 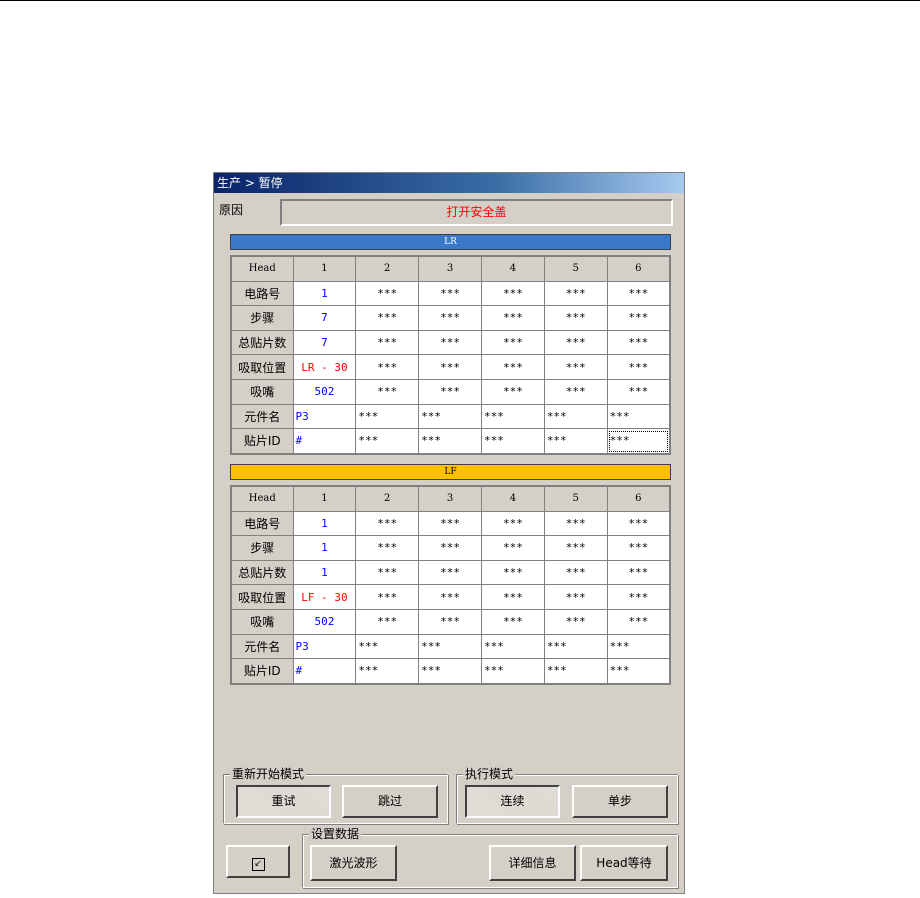 What do you see at coordinates (532, 863) in the screenshot?
I see `details-button: 详细信息` at bounding box center [532, 863].